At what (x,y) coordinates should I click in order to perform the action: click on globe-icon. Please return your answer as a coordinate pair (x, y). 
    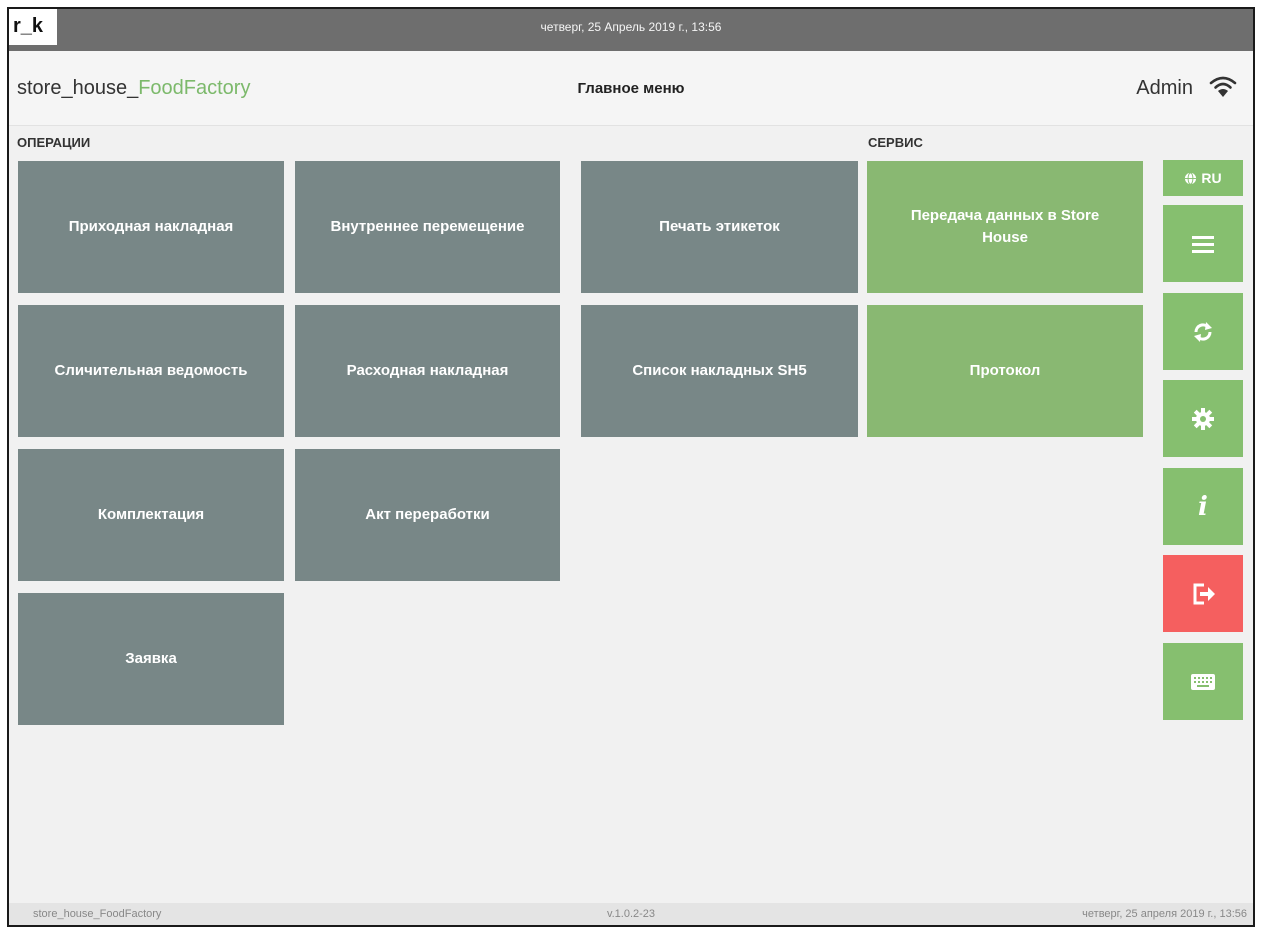
    Looking at the image, I should click on (1191, 178).